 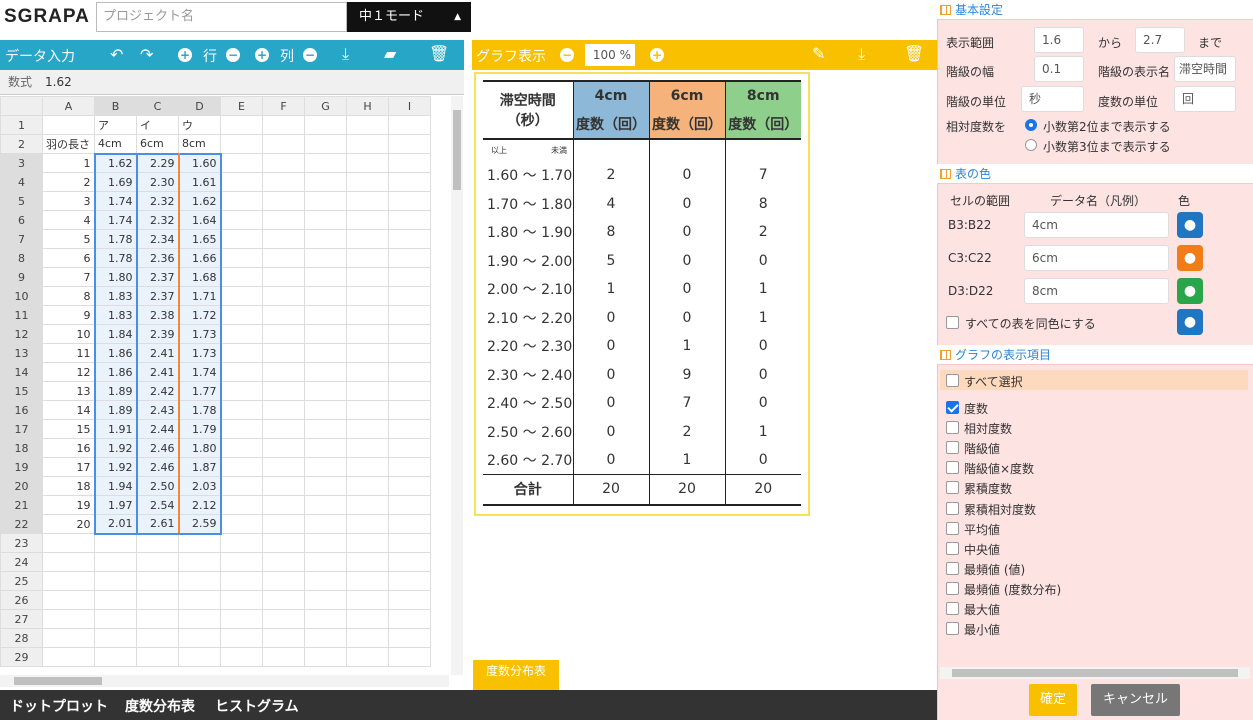 What do you see at coordinates (199, 106) in the screenshot?
I see `column-header: D` at bounding box center [199, 106].